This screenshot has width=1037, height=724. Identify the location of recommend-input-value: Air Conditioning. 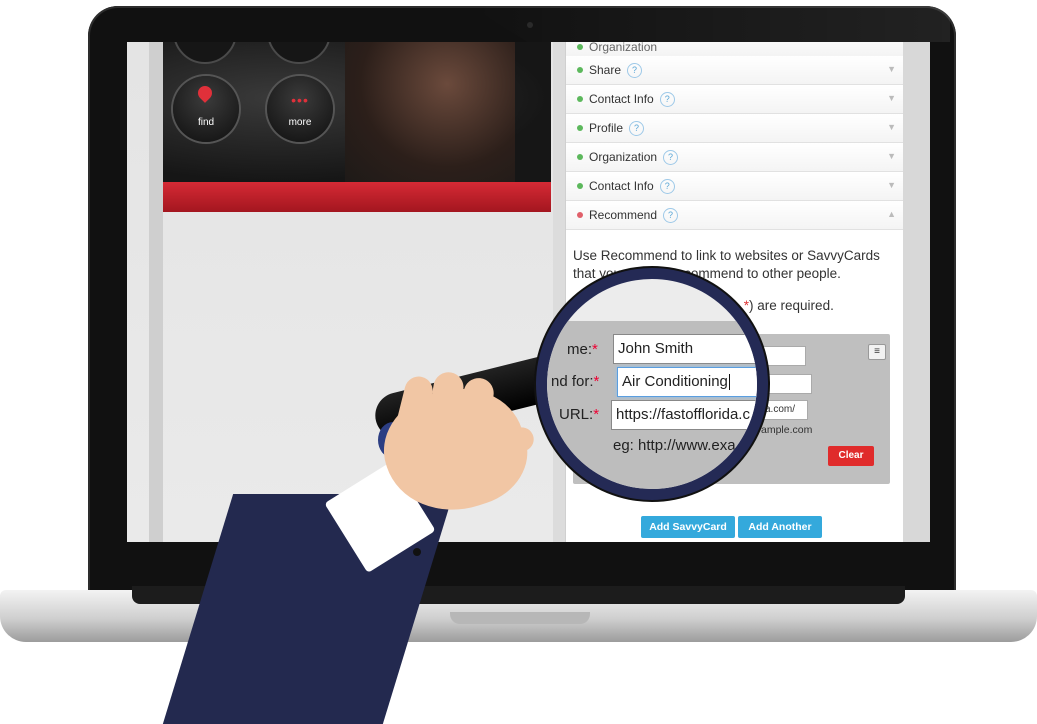
(675, 381).